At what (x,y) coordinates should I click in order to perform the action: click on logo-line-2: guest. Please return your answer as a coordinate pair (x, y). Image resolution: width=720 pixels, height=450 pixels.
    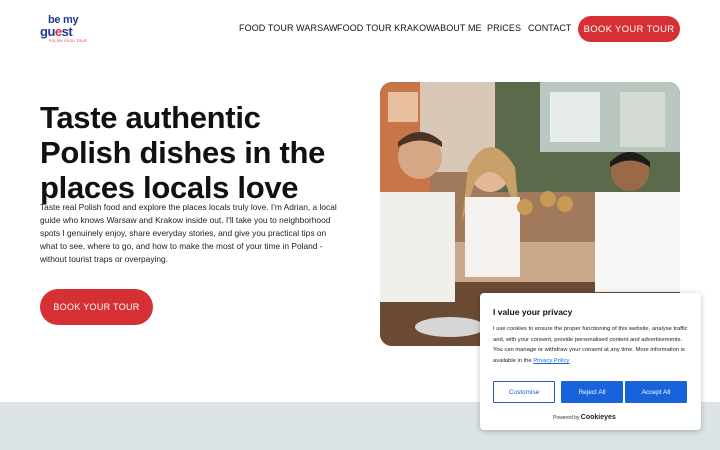
    Looking at the image, I should click on (56, 31).